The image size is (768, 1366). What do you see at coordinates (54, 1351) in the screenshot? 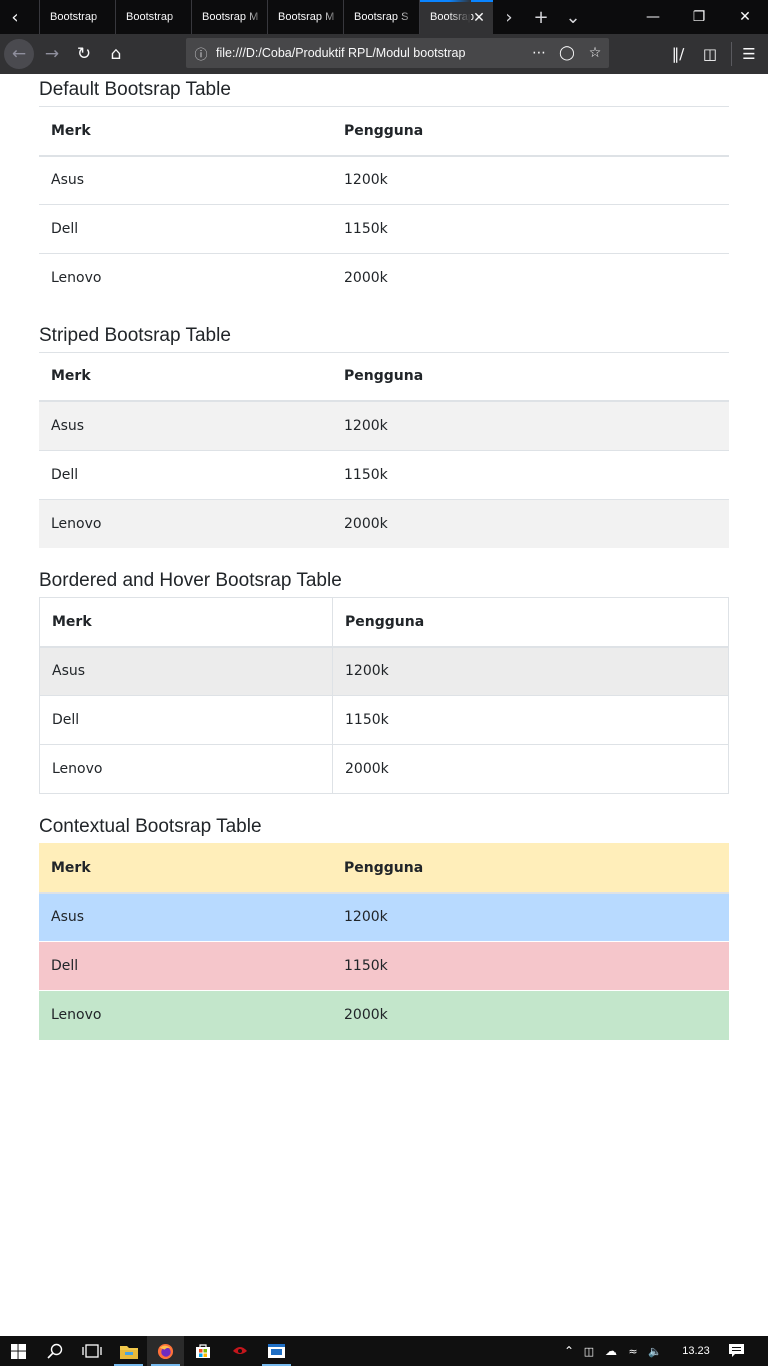
I see `search-icon` at bounding box center [54, 1351].